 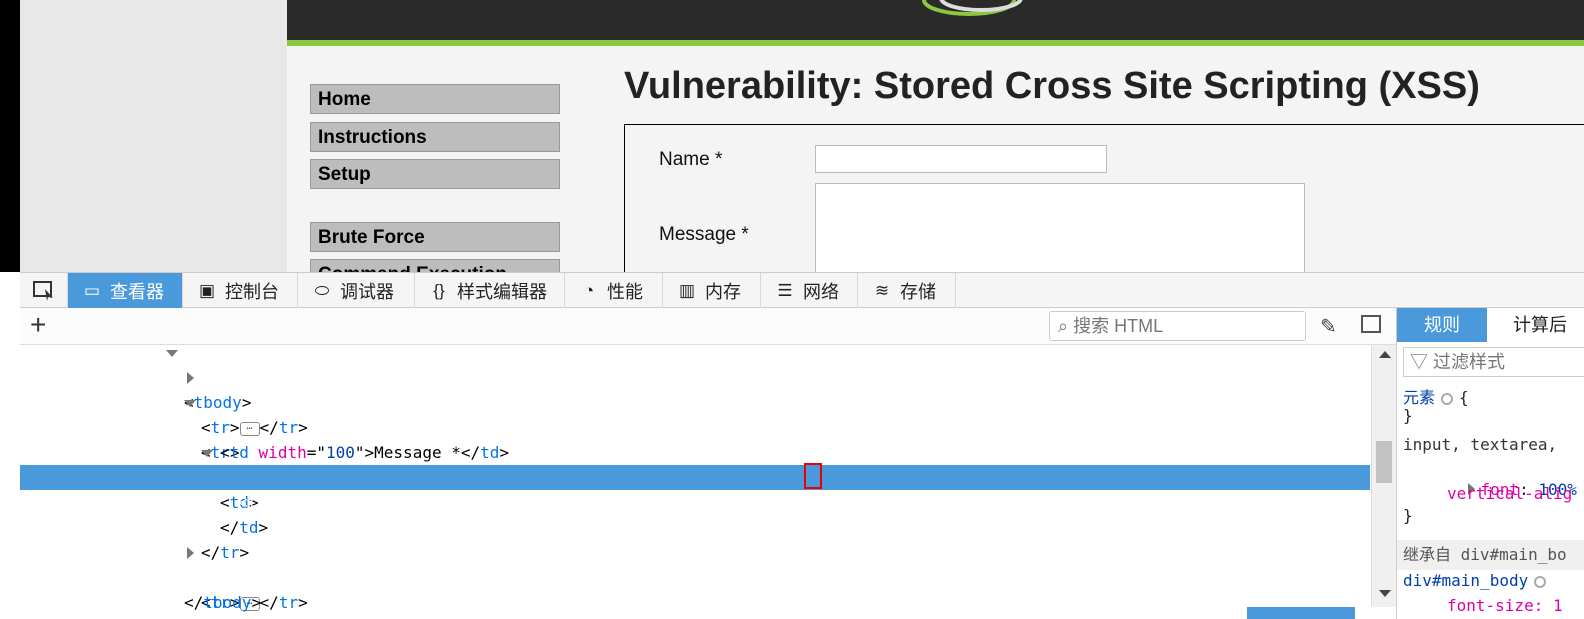 I want to click on element-rule-header: 元素 {, so click(x=1436, y=396).